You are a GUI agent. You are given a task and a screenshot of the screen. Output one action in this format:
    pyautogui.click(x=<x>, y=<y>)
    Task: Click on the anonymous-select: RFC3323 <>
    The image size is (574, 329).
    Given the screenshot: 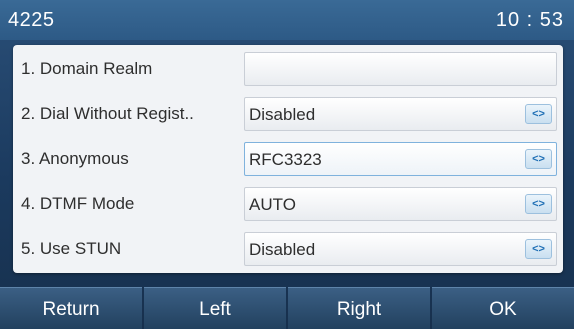 What is the action you would take?
    pyautogui.click(x=400, y=159)
    